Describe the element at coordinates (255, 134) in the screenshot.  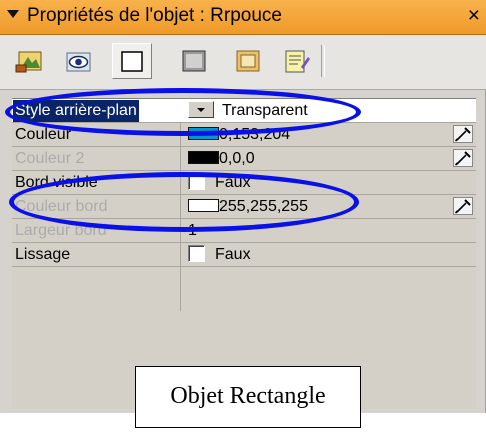
I see `color-value: 0,153,204` at that location.